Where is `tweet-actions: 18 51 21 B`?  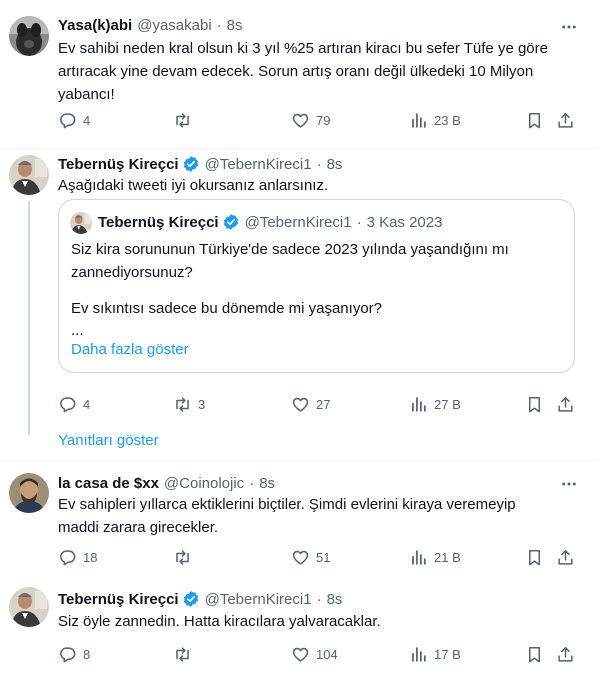
tweet-actions: 18 51 21 B is located at coordinates (318, 558).